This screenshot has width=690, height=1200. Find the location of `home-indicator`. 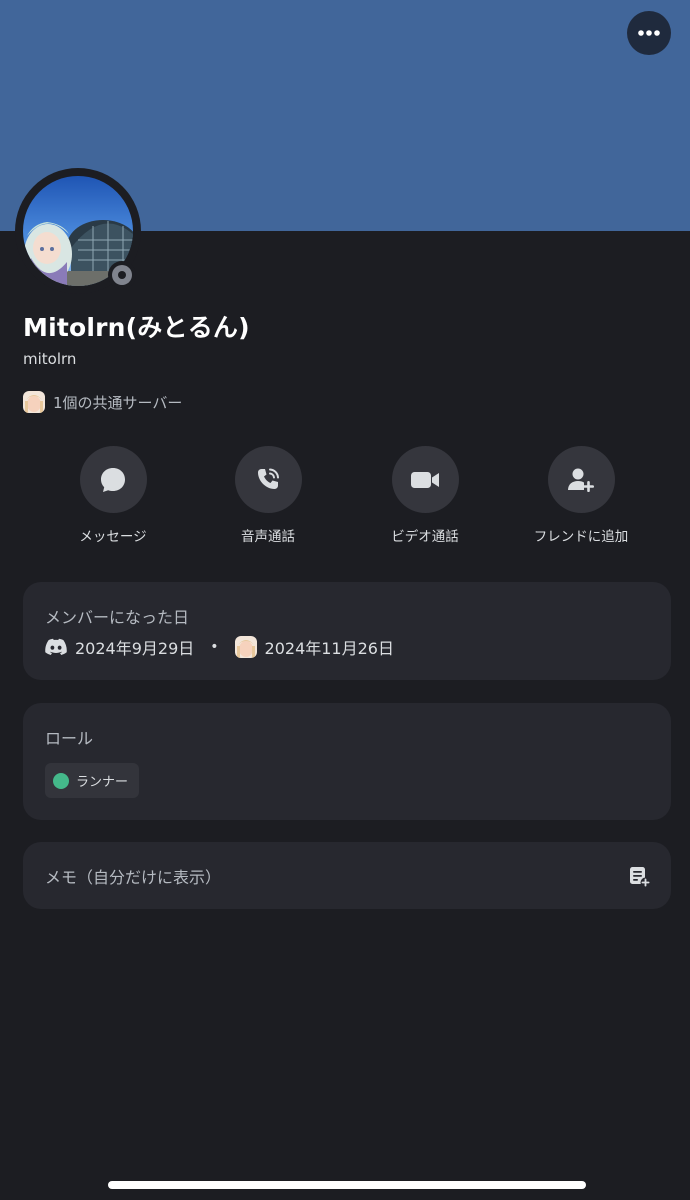

home-indicator is located at coordinates (347, 1185).